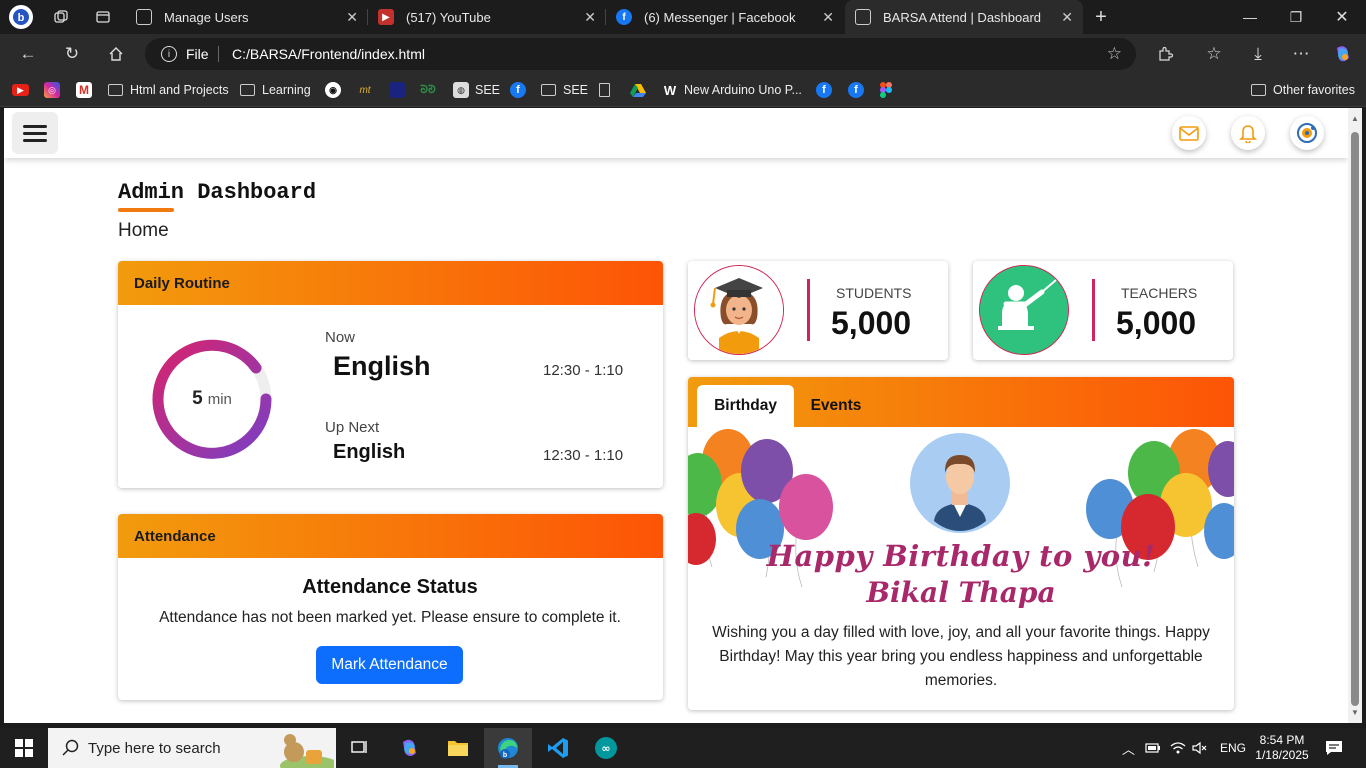 This screenshot has height=768, width=1366. I want to click on copilot-icon, so click(1343, 54).